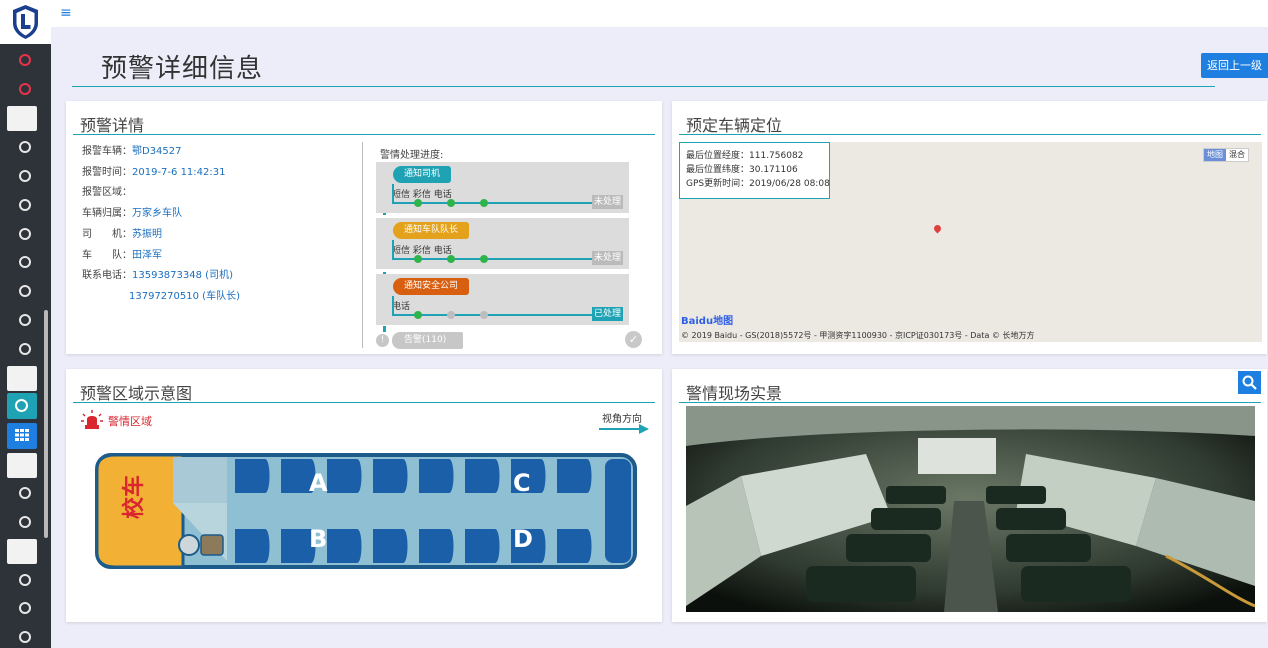 Image resolution: width=1268 pixels, height=648 pixels. Describe the element at coordinates (147, 234) in the screenshot. I see `field-value: 苏振明` at that location.